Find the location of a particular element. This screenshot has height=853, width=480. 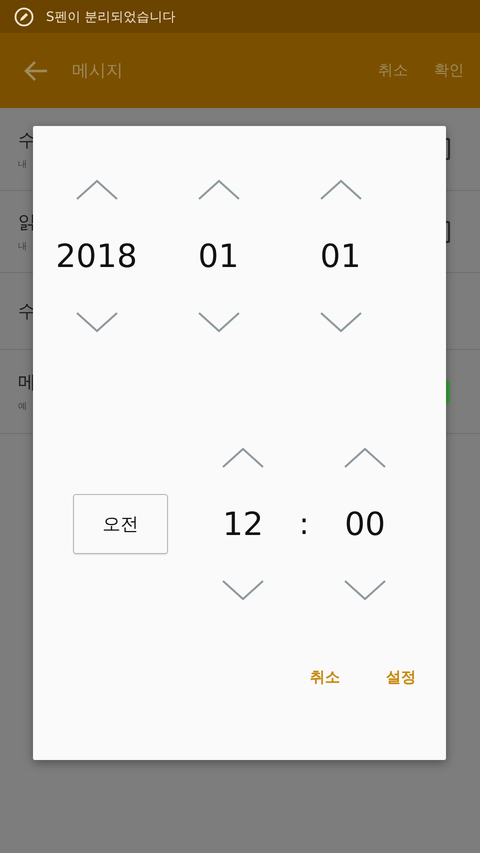

spinner-value: 2018 is located at coordinates (97, 256).